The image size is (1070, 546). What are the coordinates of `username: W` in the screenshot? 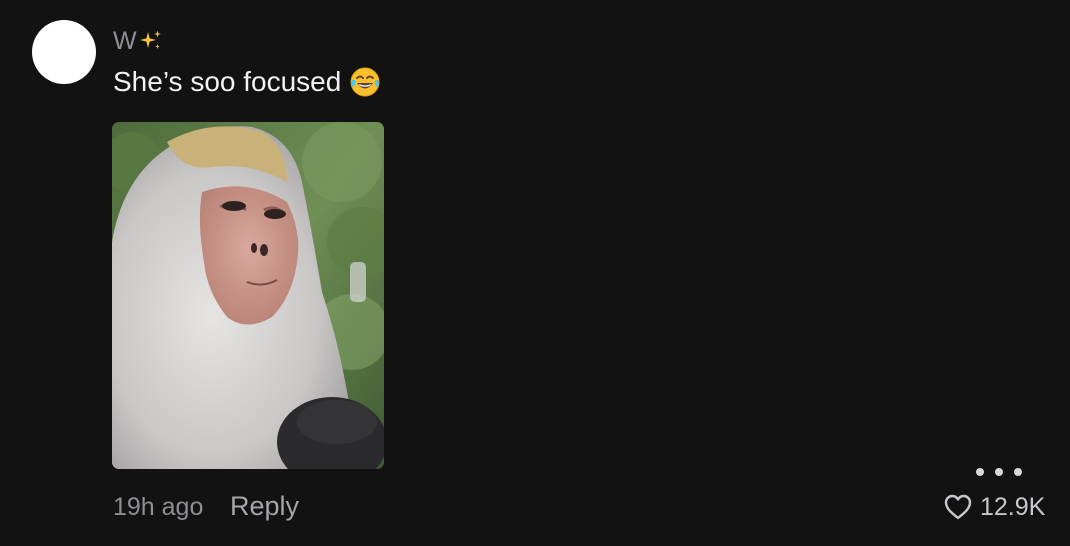 It's located at (125, 41).